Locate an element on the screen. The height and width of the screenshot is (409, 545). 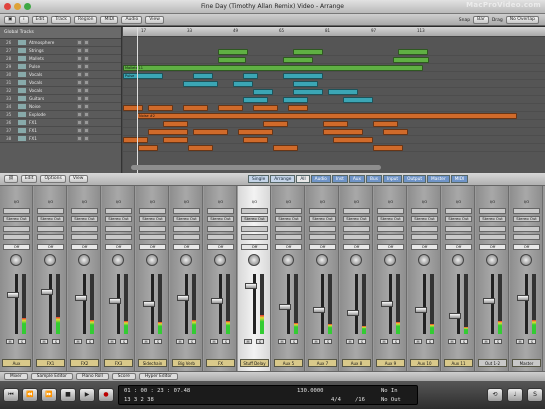
channel-strip: I/O Stereo Out Off M S Master is located at coordinates (526, 278).